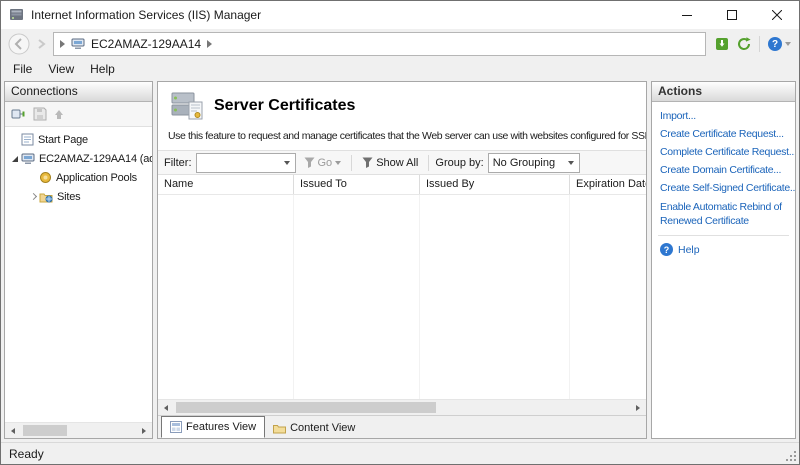 This screenshot has height=465, width=800. I want to click on tab-content-view: Content View, so click(314, 428).